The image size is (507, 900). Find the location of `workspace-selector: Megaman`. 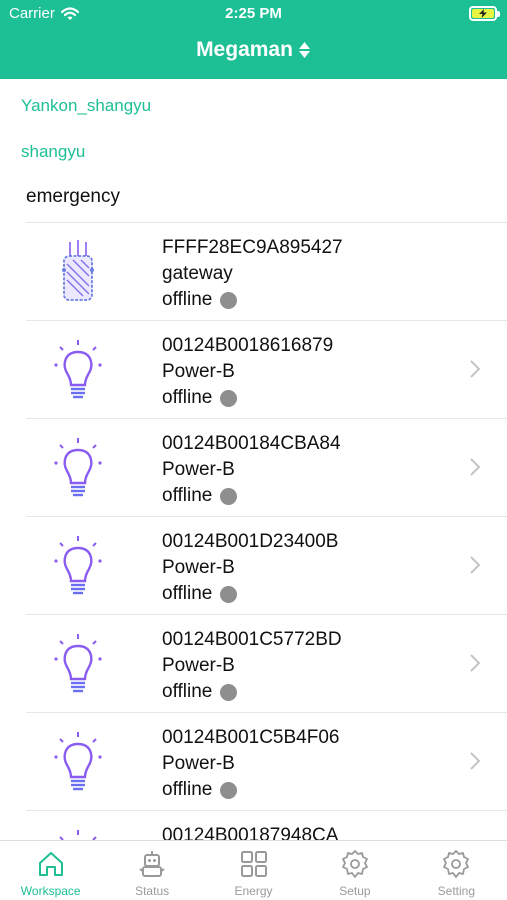

workspace-selector: Megaman is located at coordinates (253, 50).